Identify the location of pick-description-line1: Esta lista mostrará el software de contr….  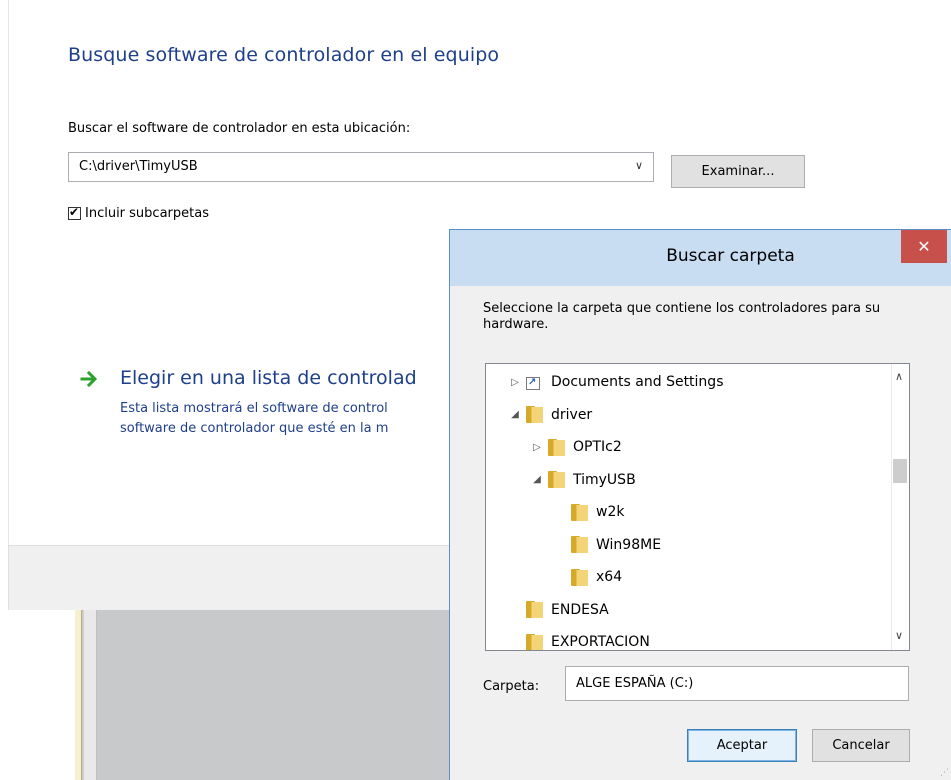
(254, 408).